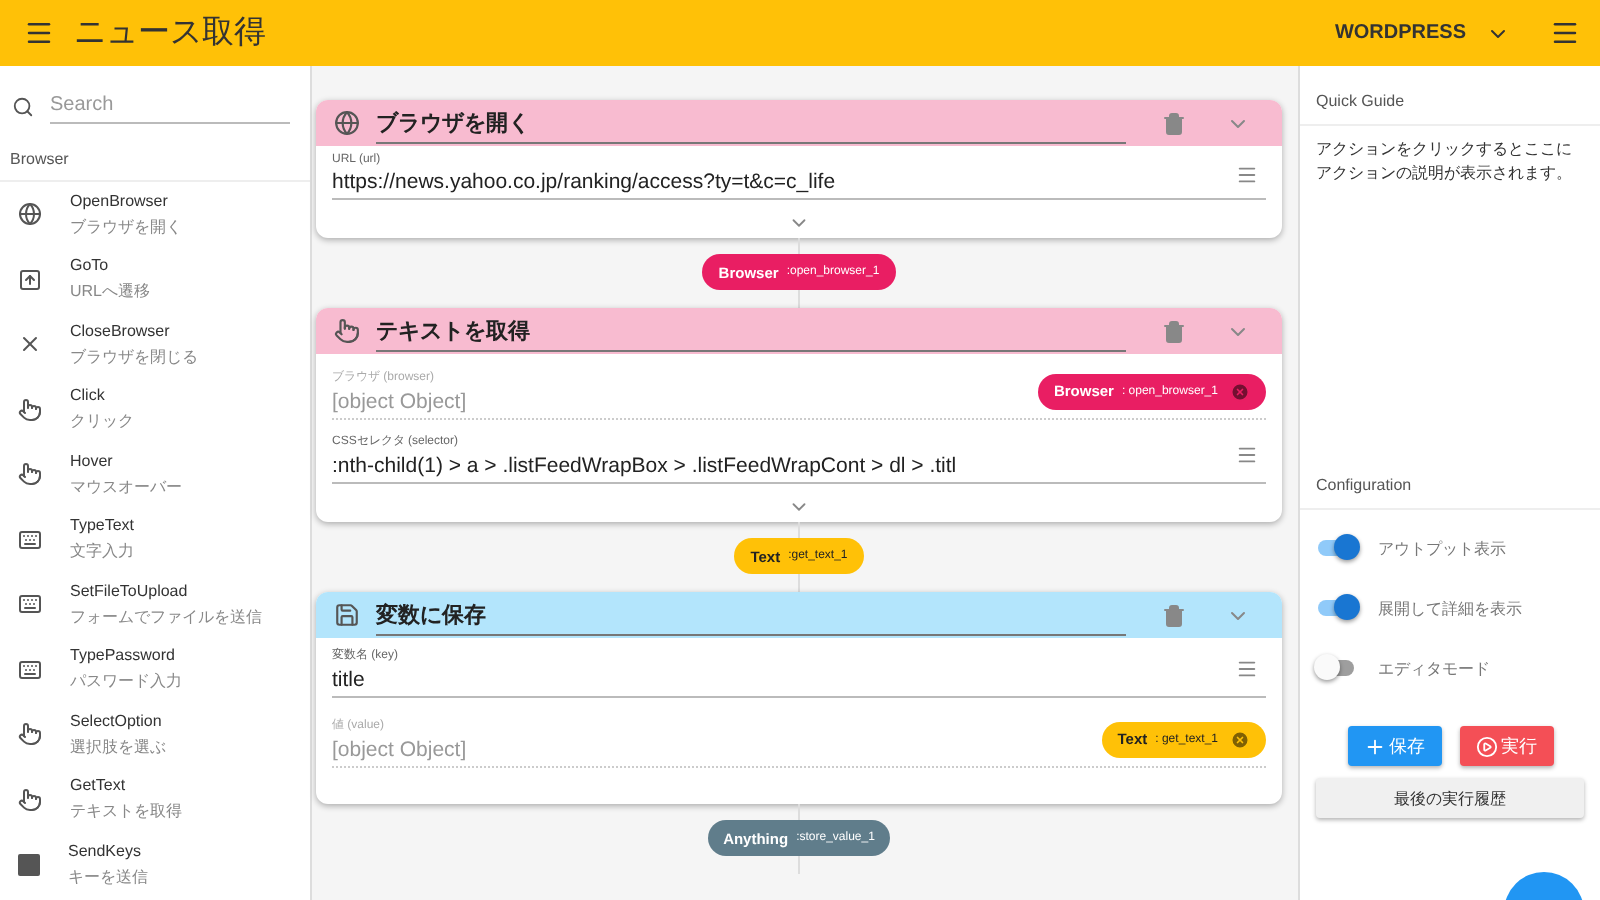  I want to click on toggle-label: エディタモード, so click(1434, 668).